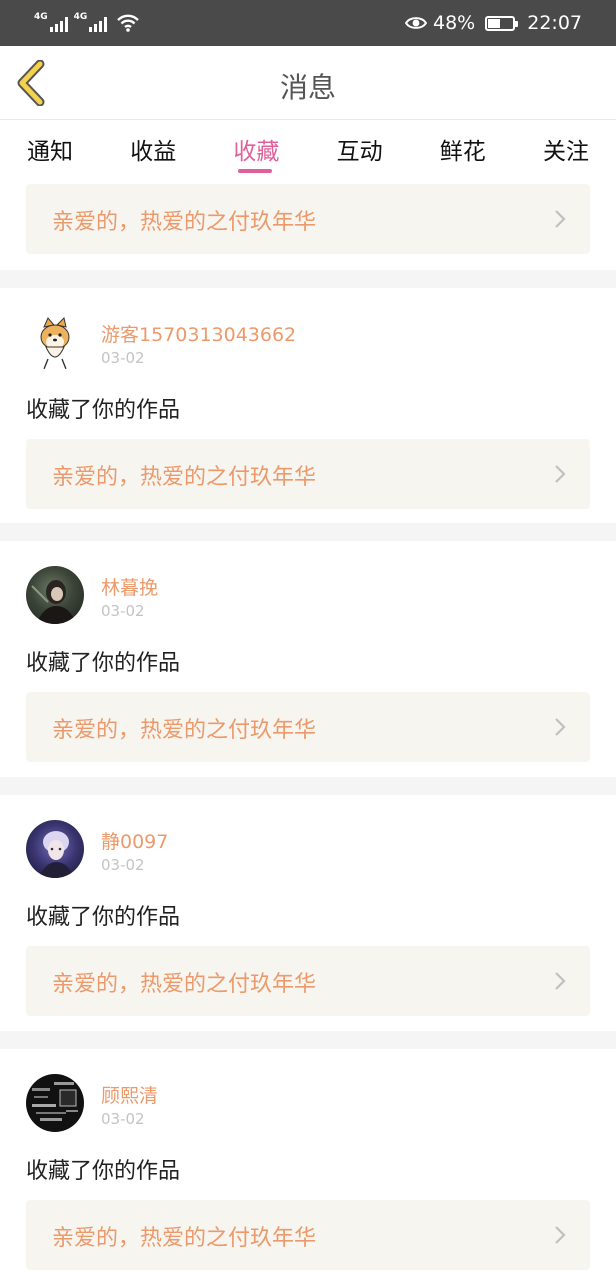 The width and height of the screenshot is (616, 1280). I want to click on tab-label: 收藏, so click(256, 152).